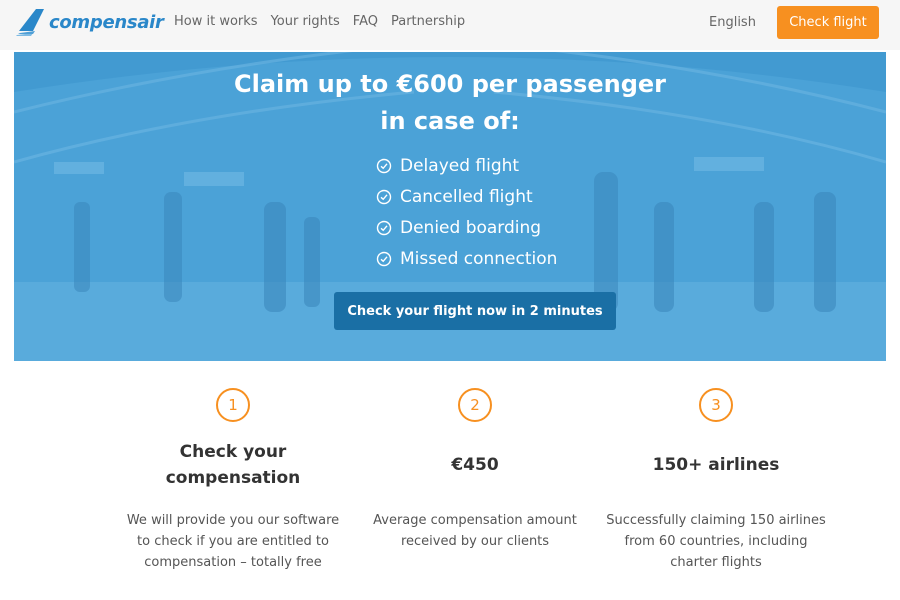 Image resolution: width=900 pixels, height=600 pixels. Describe the element at coordinates (716, 465) in the screenshot. I see `feature-title: 150+ airlines` at that location.